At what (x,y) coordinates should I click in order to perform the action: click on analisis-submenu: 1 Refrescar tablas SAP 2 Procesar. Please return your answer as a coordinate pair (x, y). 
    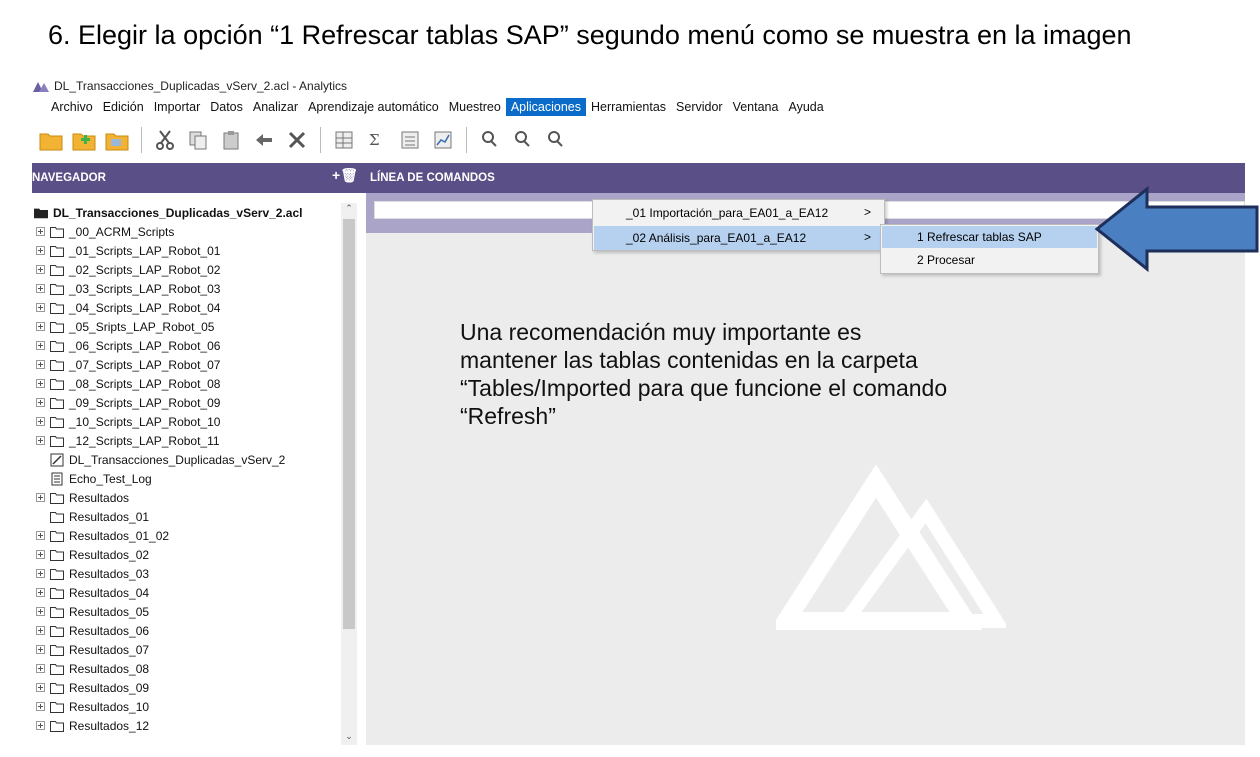
    Looking at the image, I should click on (989, 249).